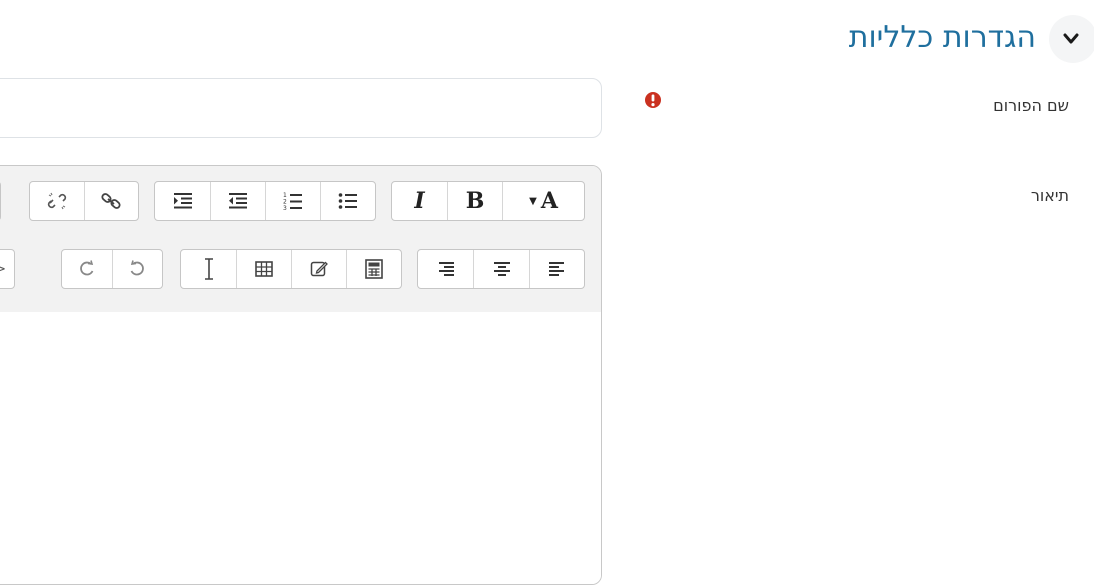 The height and width of the screenshot is (585, 1094). What do you see at coordinates (3, 269) in the screenshot?
I see `html-icon: />` at bounding box center [3, 269].